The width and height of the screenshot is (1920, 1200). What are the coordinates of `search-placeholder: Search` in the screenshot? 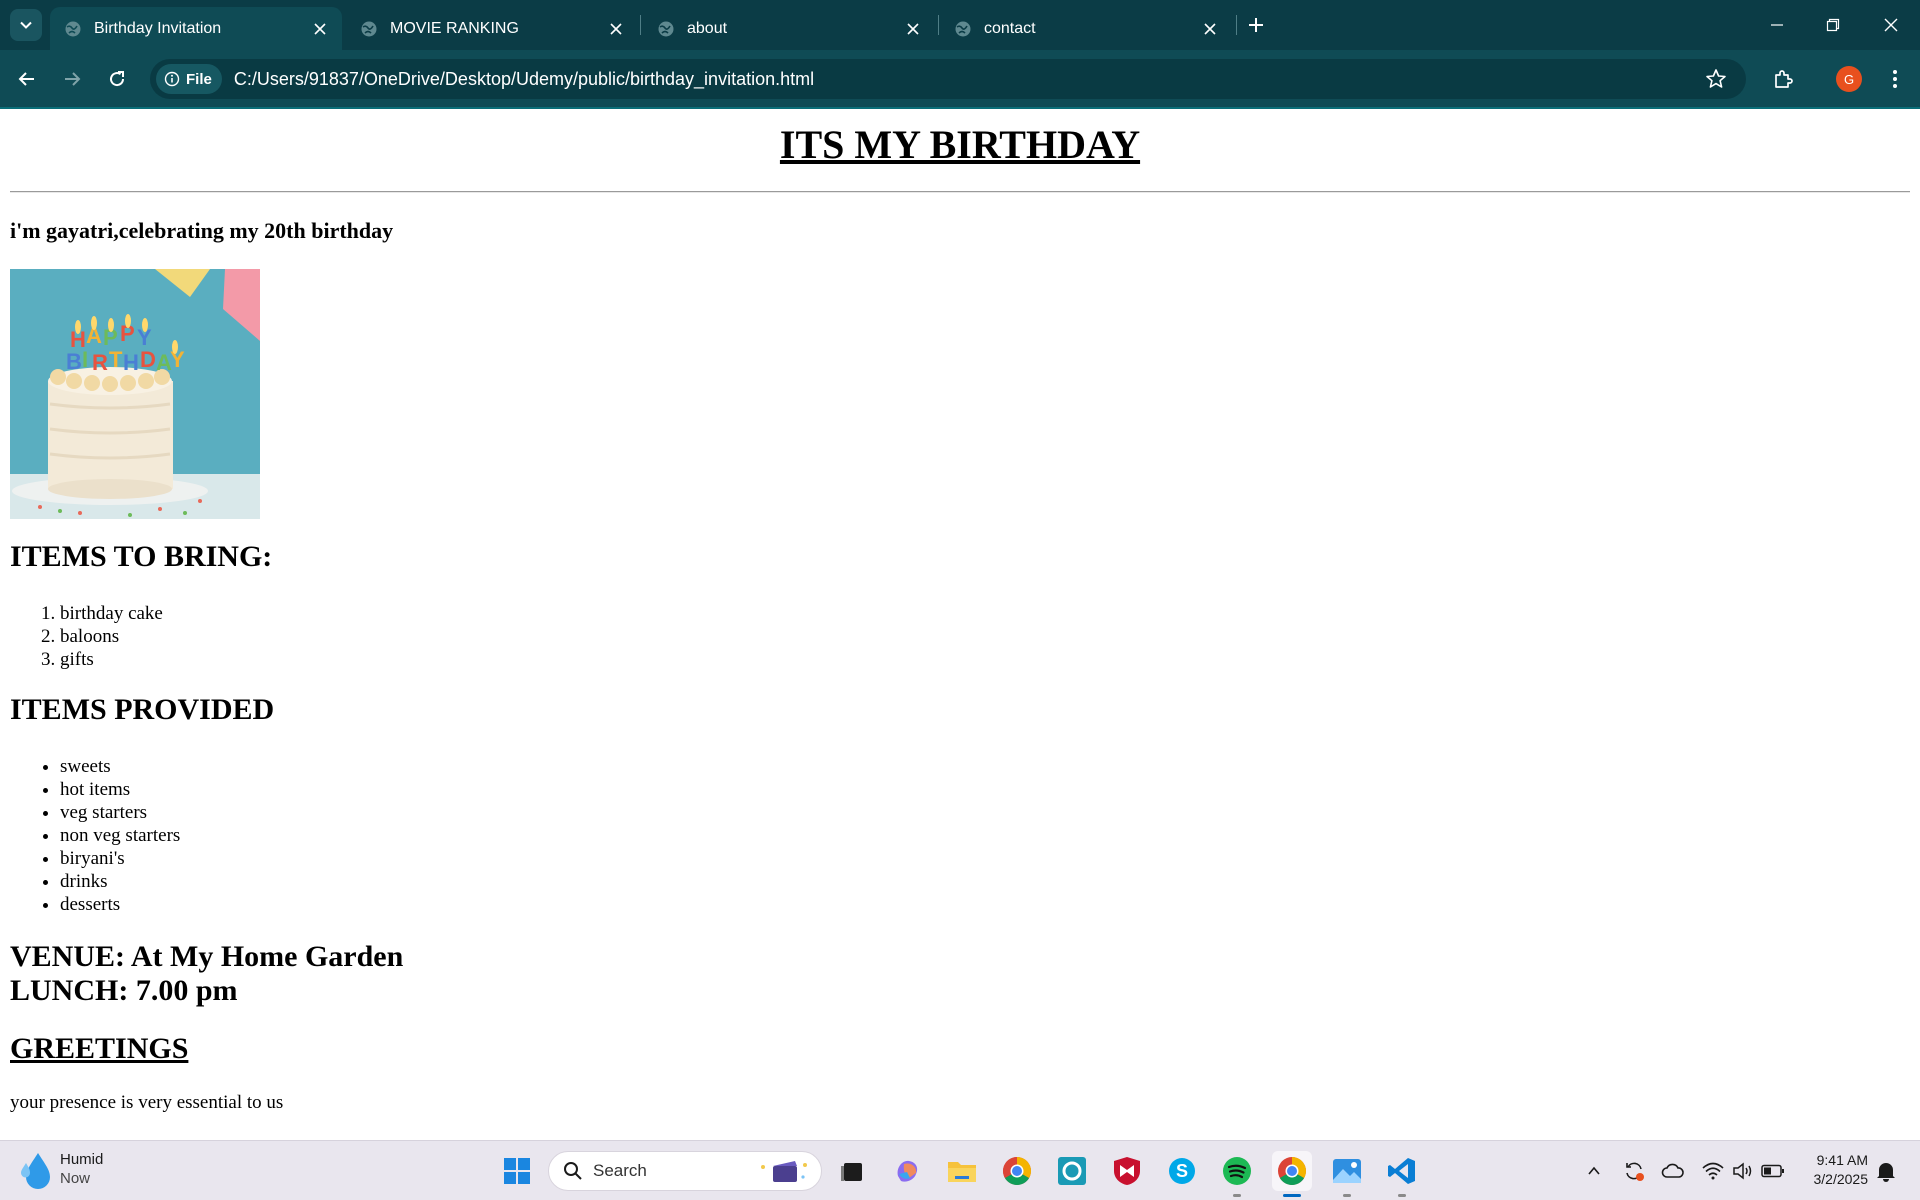 It's located at (620, 1170).